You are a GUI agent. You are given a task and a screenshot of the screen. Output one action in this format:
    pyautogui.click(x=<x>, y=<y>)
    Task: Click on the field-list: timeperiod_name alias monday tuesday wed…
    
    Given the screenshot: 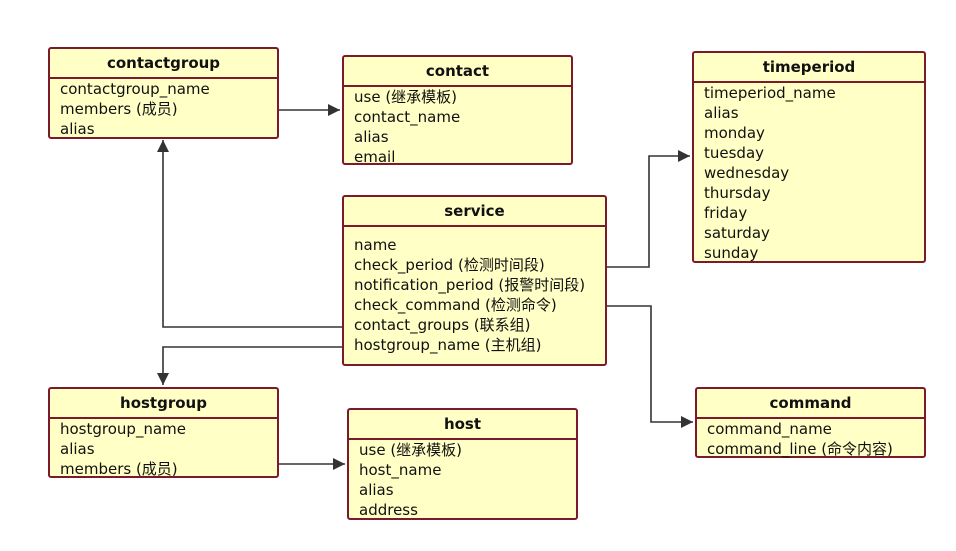 What is the action you would take?
    pyautogui.click(x=809, y=173)
    